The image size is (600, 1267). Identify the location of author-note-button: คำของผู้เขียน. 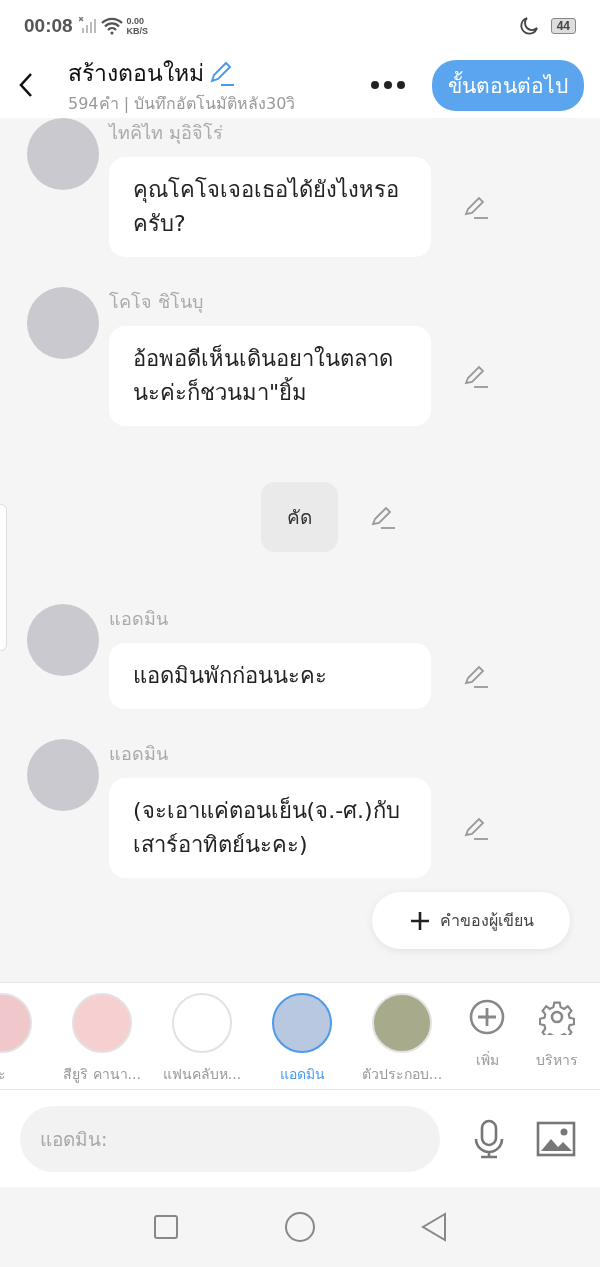
(471, 920).